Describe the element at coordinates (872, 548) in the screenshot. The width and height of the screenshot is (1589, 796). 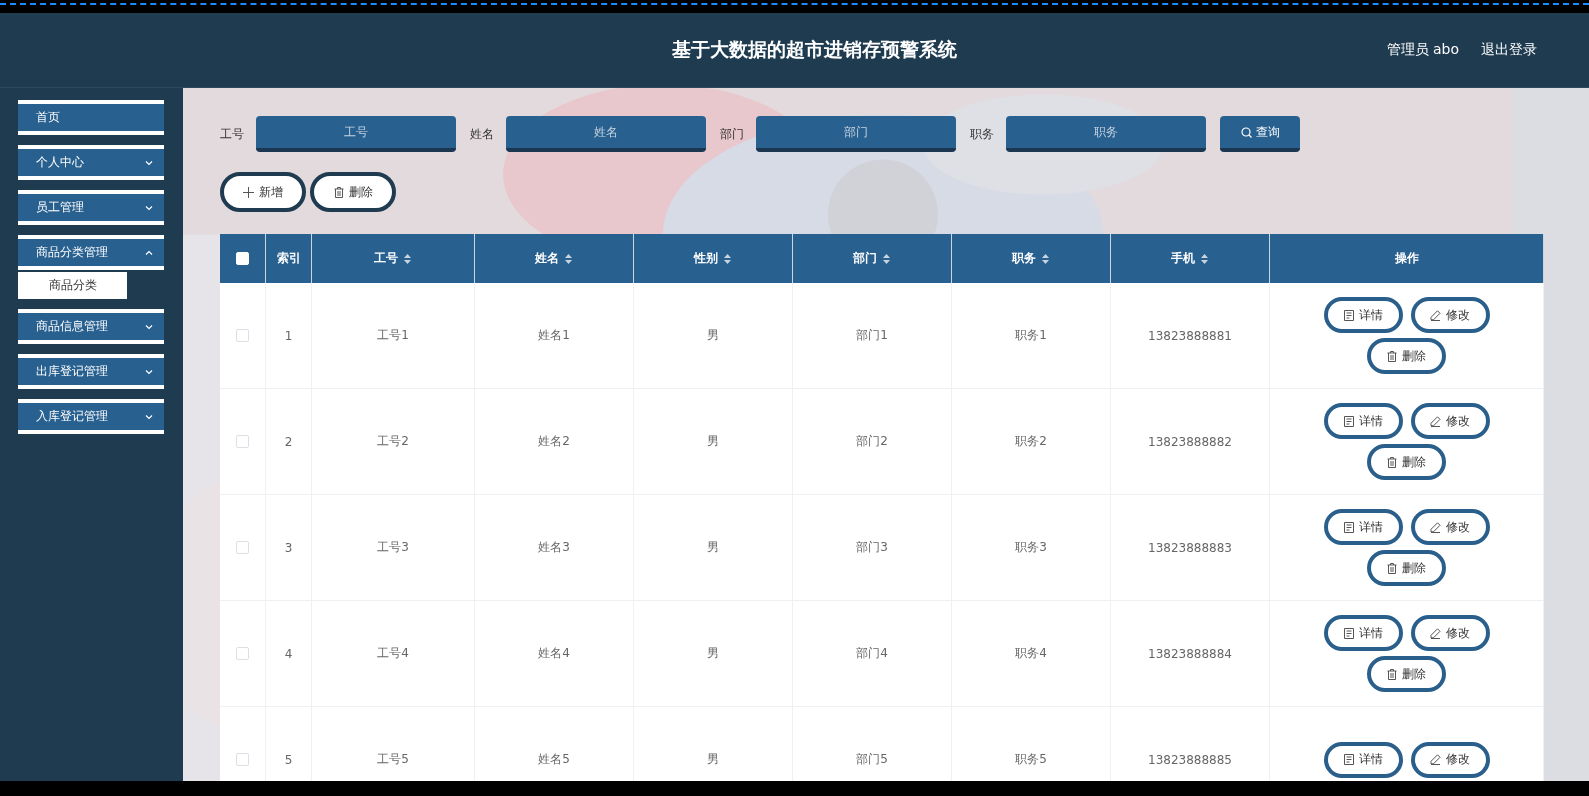
I see `table-cell: 部门3` at that location.